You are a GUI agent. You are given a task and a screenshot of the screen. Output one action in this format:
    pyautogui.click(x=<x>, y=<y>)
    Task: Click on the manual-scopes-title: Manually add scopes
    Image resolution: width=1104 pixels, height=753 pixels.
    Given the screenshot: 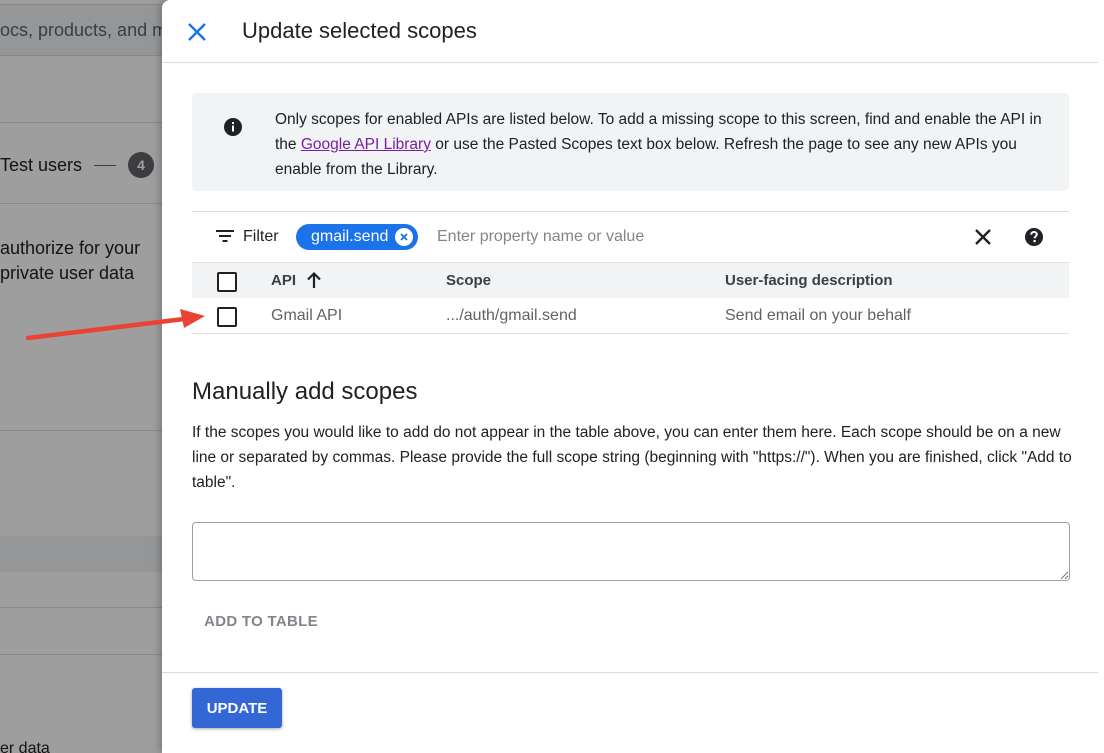 What is the action you would take?
    pyautogui.click(x=305, y=391)
    